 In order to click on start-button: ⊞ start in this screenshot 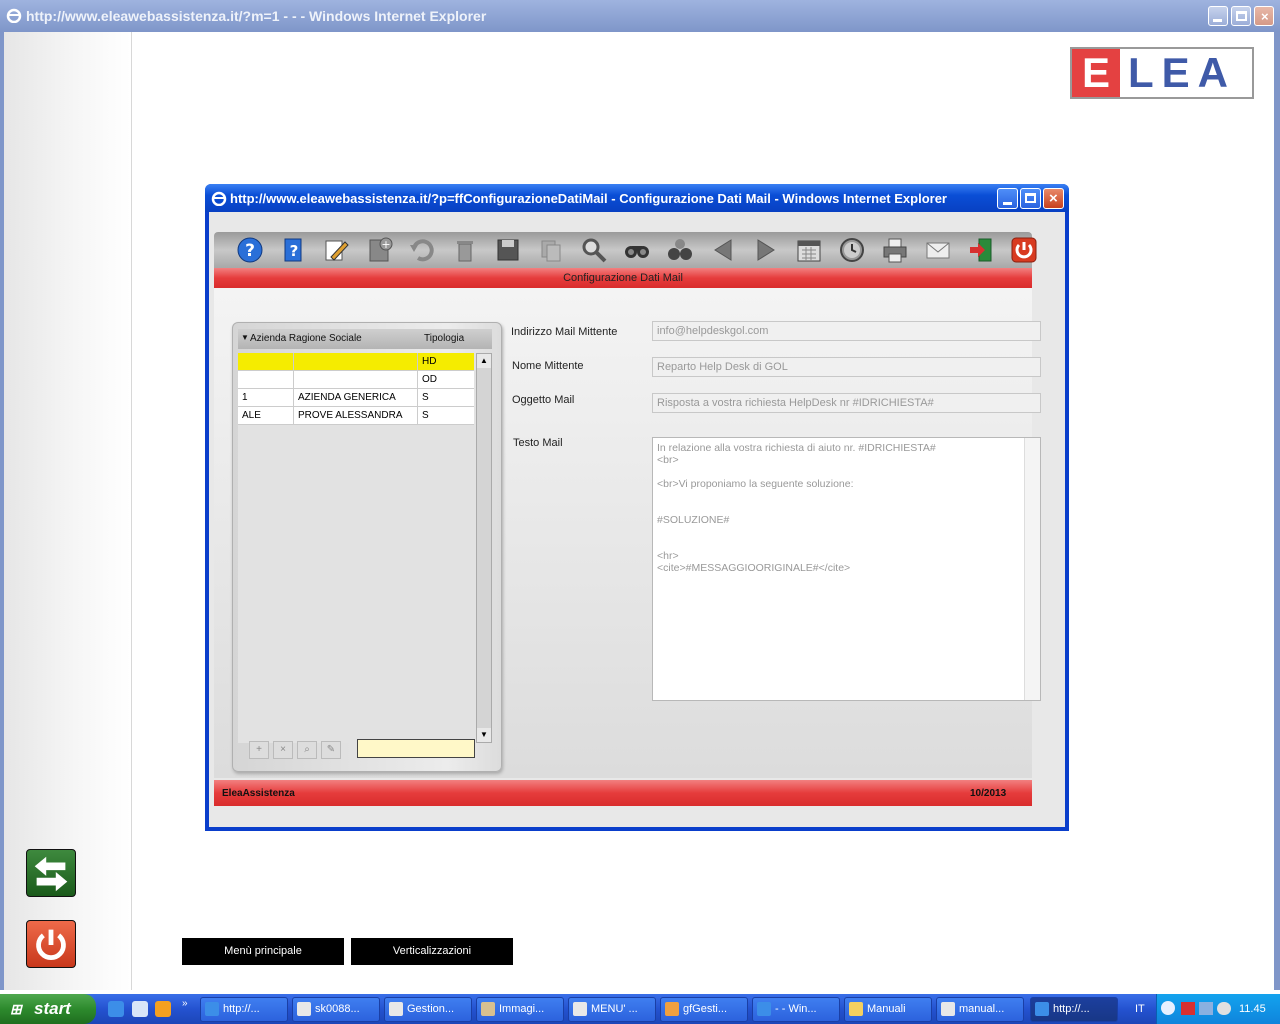, I will do `click(48, 1009)`.